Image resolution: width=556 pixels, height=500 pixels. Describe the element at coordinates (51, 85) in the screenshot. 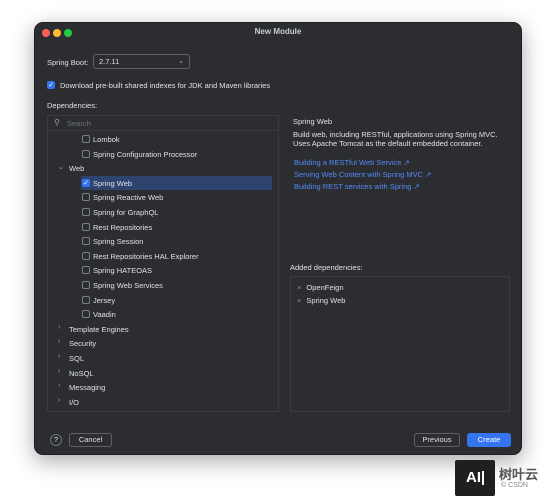

I see `download-indexes-checkbox: ✓` at that location.